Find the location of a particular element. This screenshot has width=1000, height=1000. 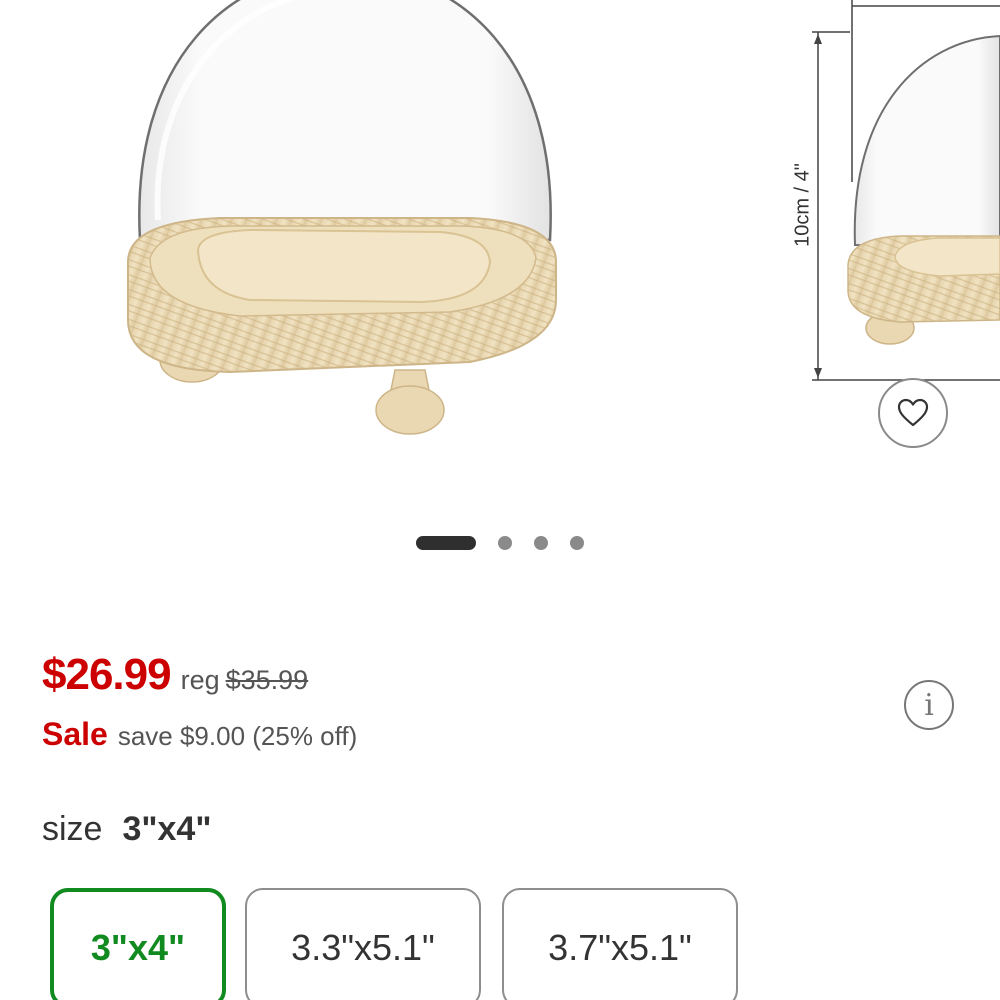

add-to-favorites-button is located at coordinates (913, 413).